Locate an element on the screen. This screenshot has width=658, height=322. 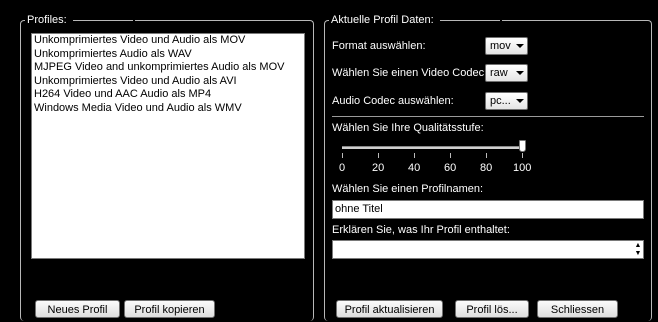
current-profile-group-title: Aktuelle Profil Daten: is located at coordinates (415, 20).